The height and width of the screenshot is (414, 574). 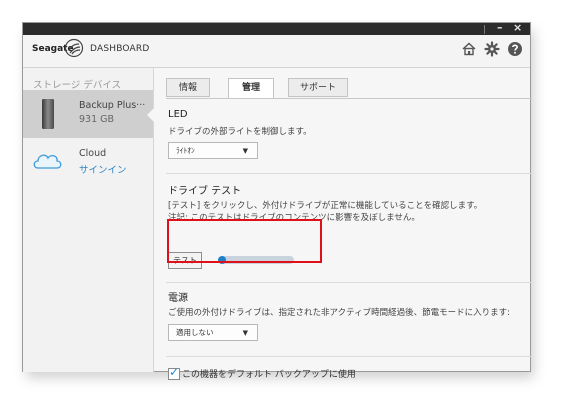 I want to click on sign-in-link: サインイン, so click(x=103, y=169).